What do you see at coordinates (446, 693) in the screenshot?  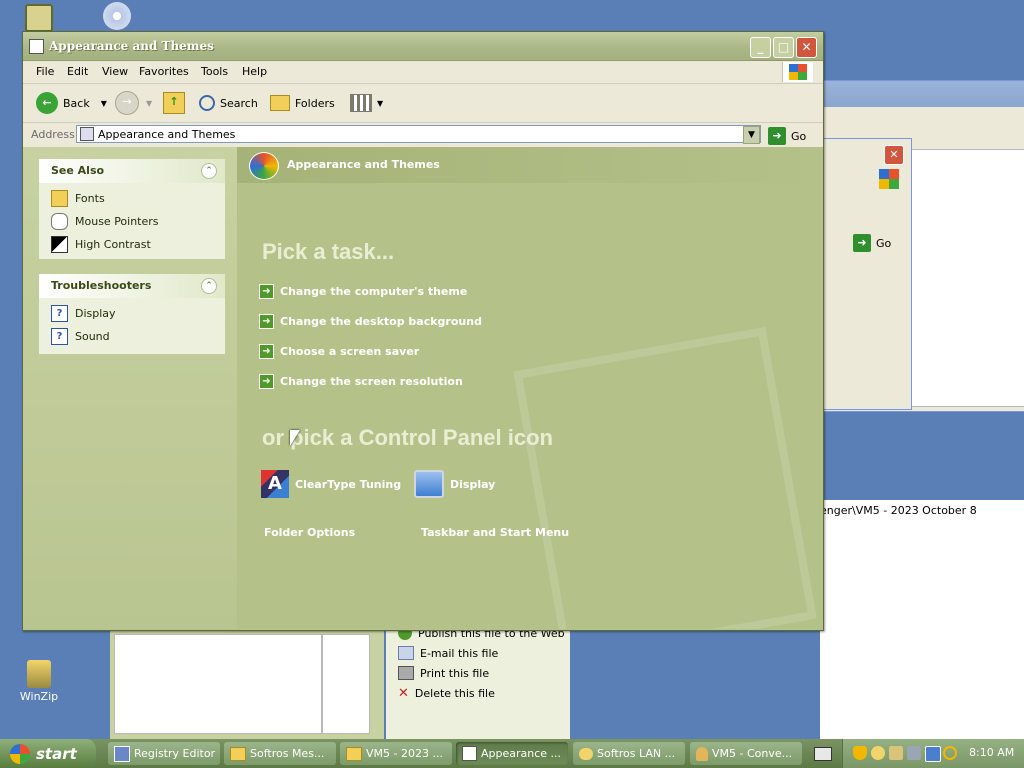 I see `file-task-delete: ✕ Delete this file` at bounding box center [446, 693].